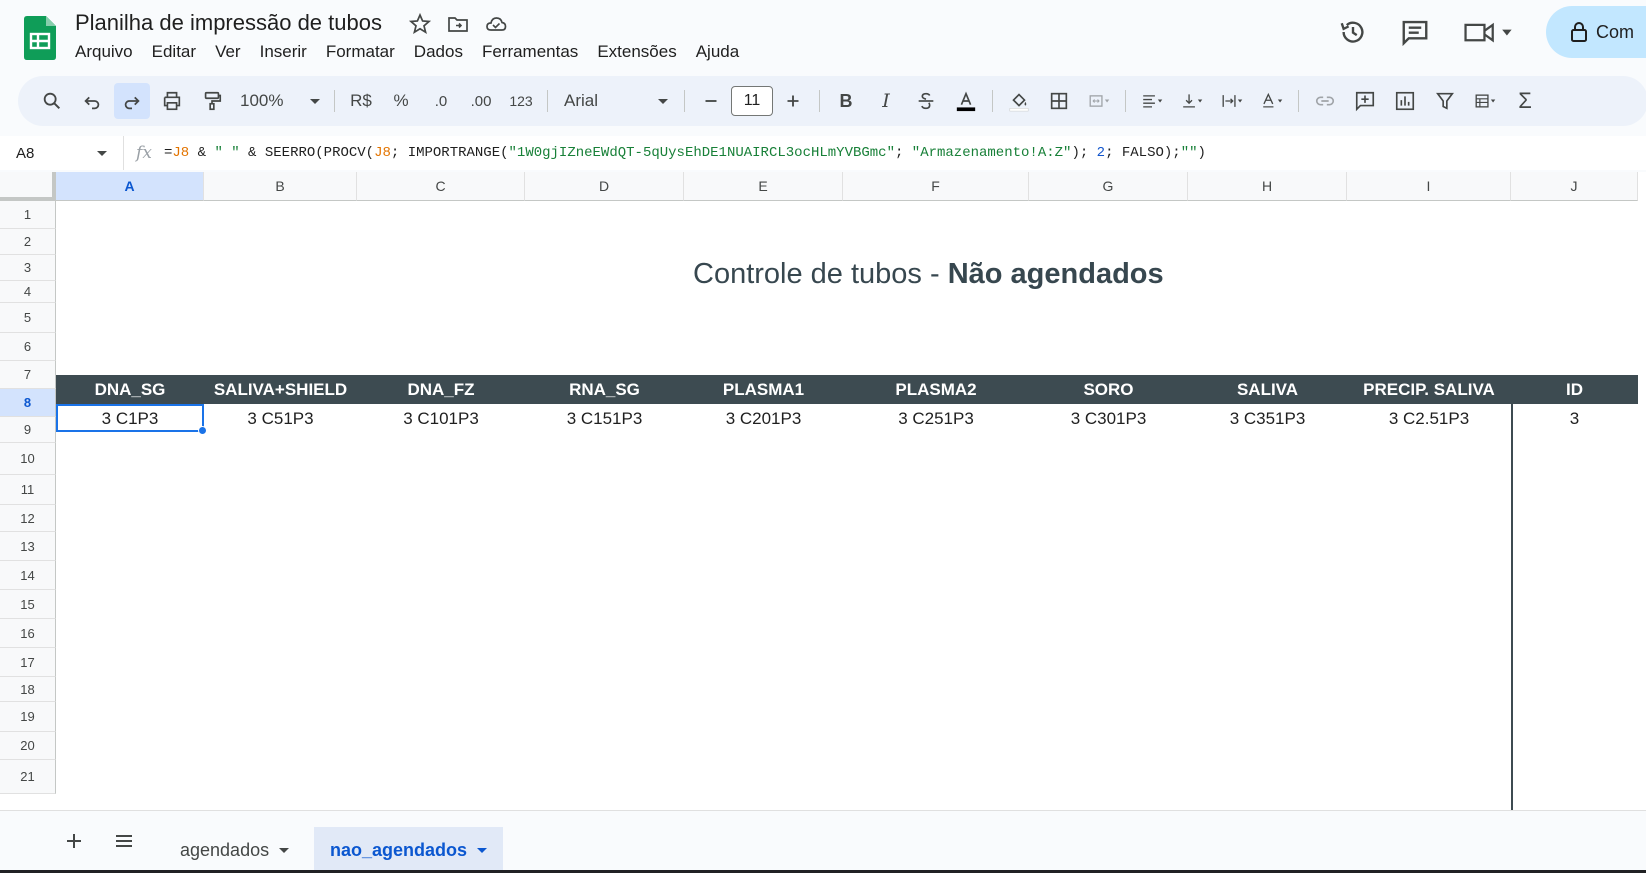 This screenshot has height=873, width=1646. I want to click on fill-color-button, so click(1019, 101).